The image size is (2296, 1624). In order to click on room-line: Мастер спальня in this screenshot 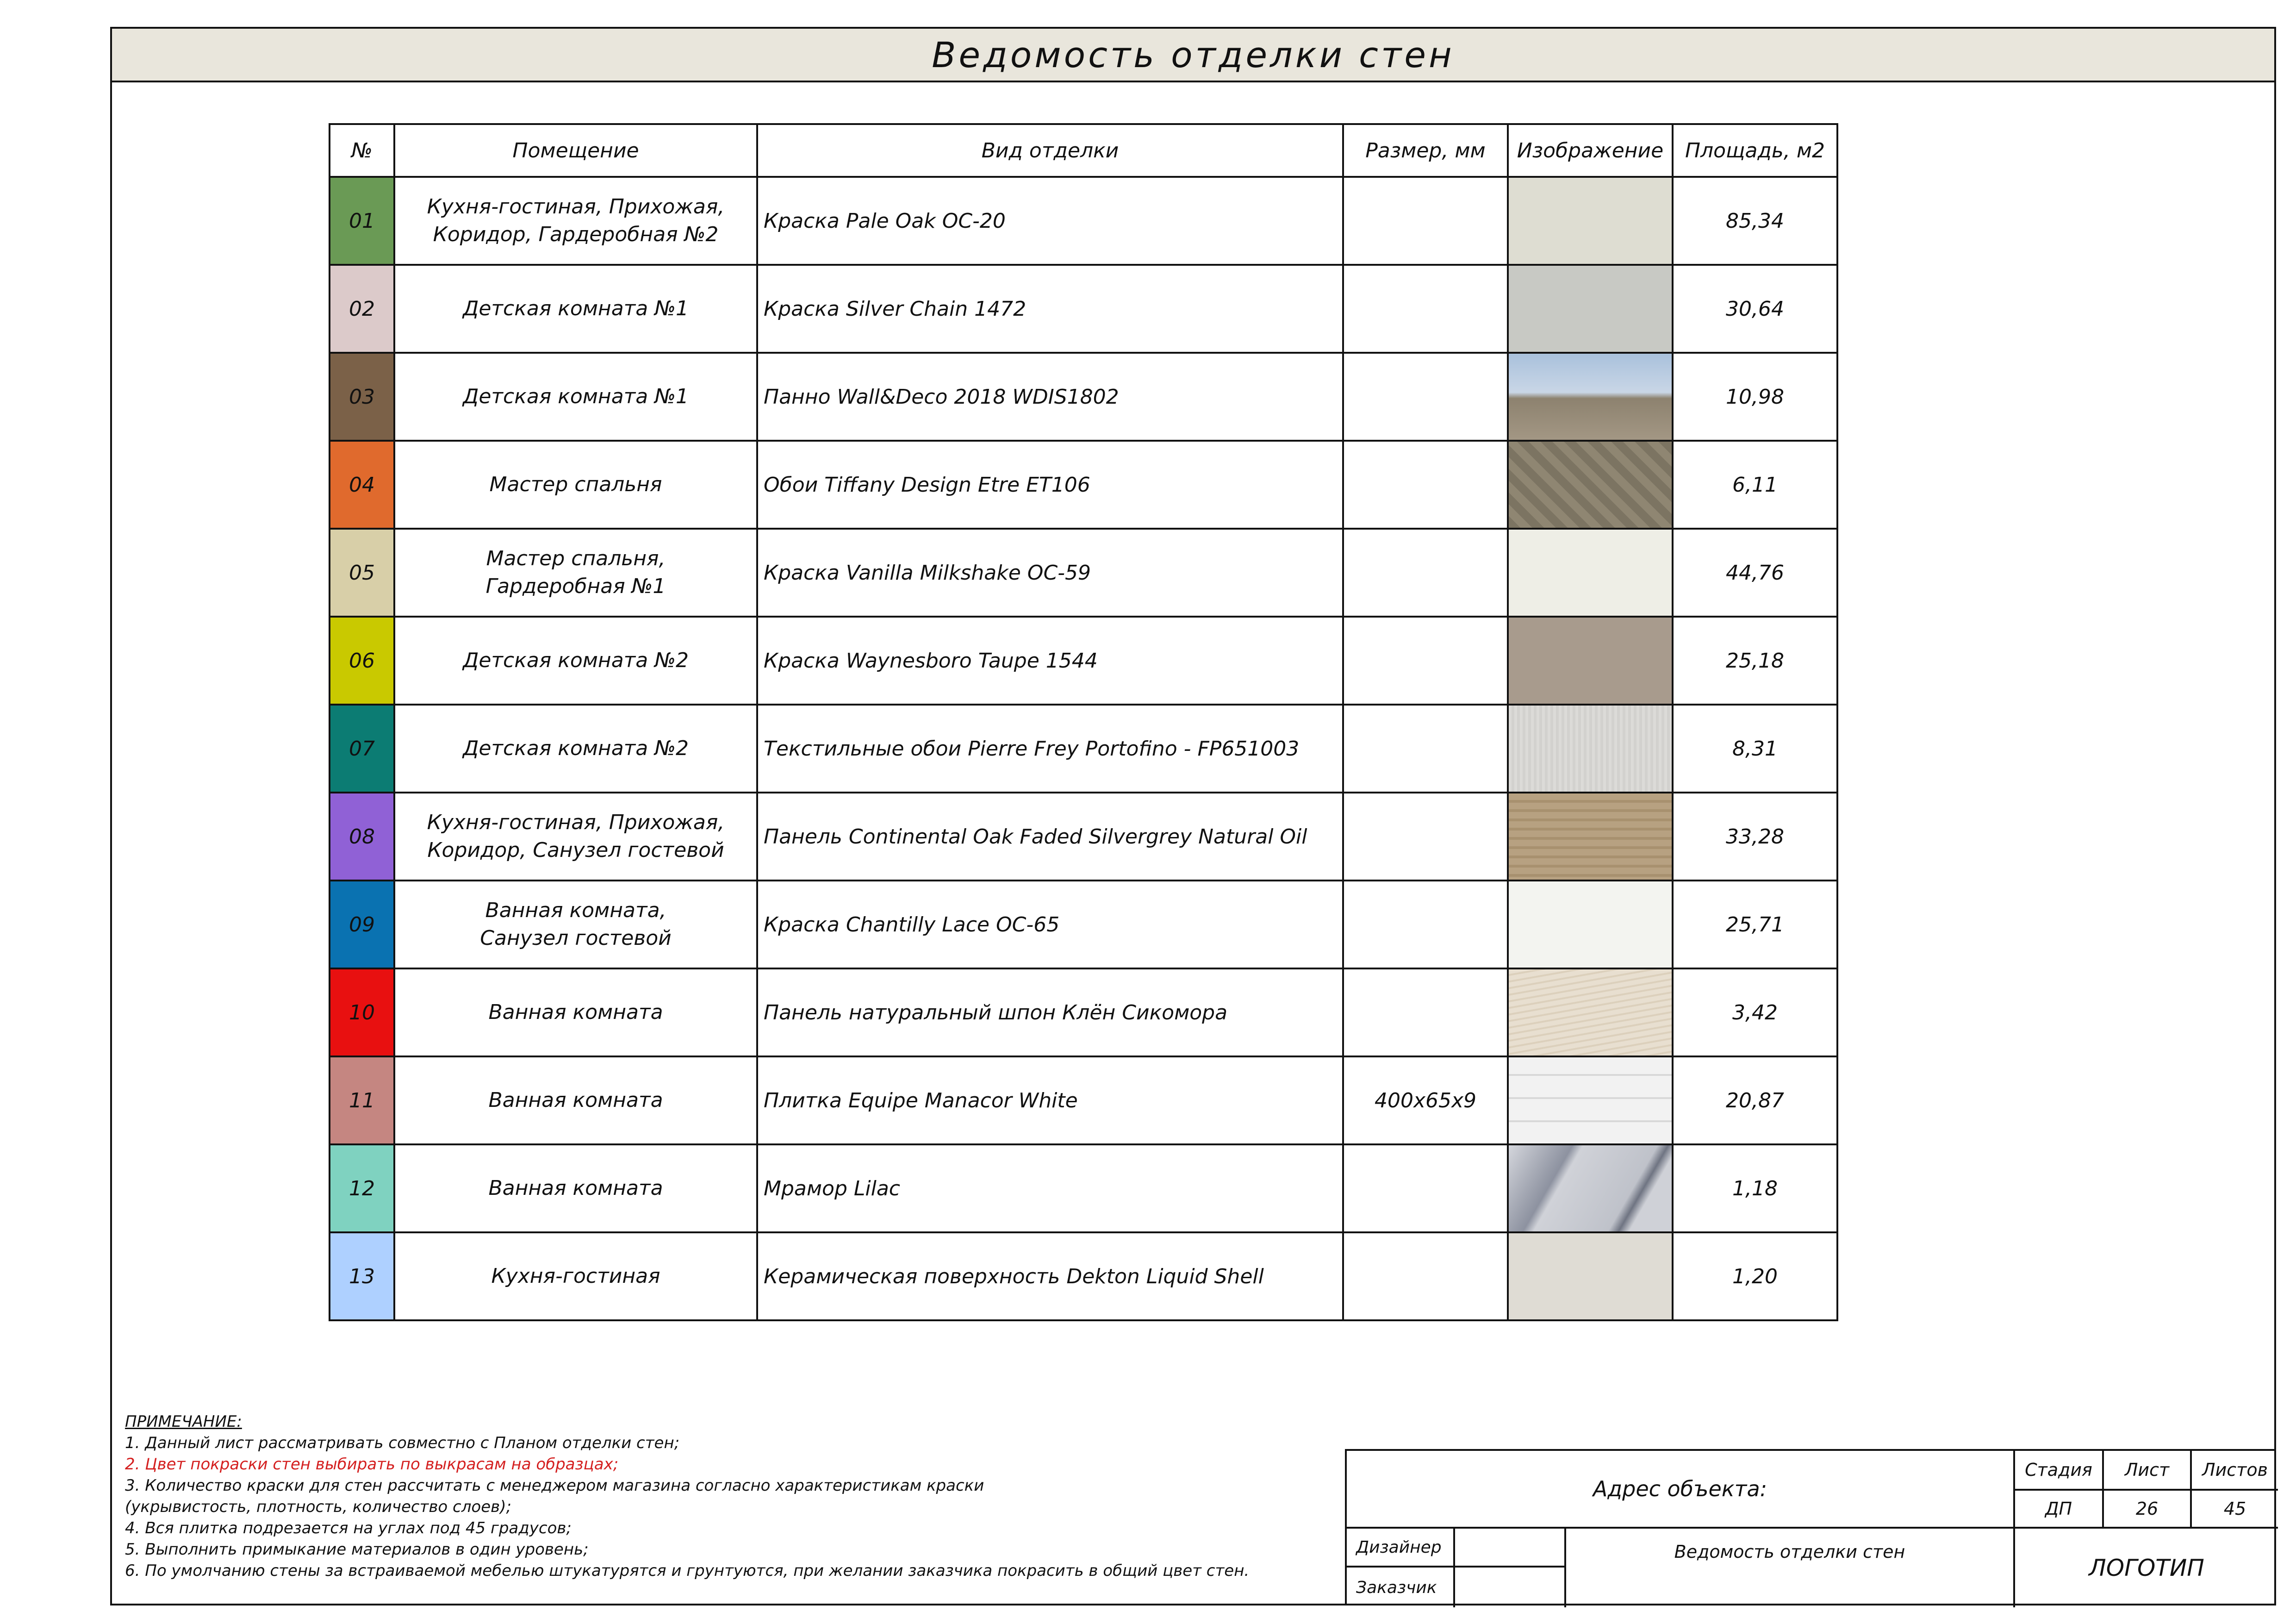, I will do `click(575, 484)`.